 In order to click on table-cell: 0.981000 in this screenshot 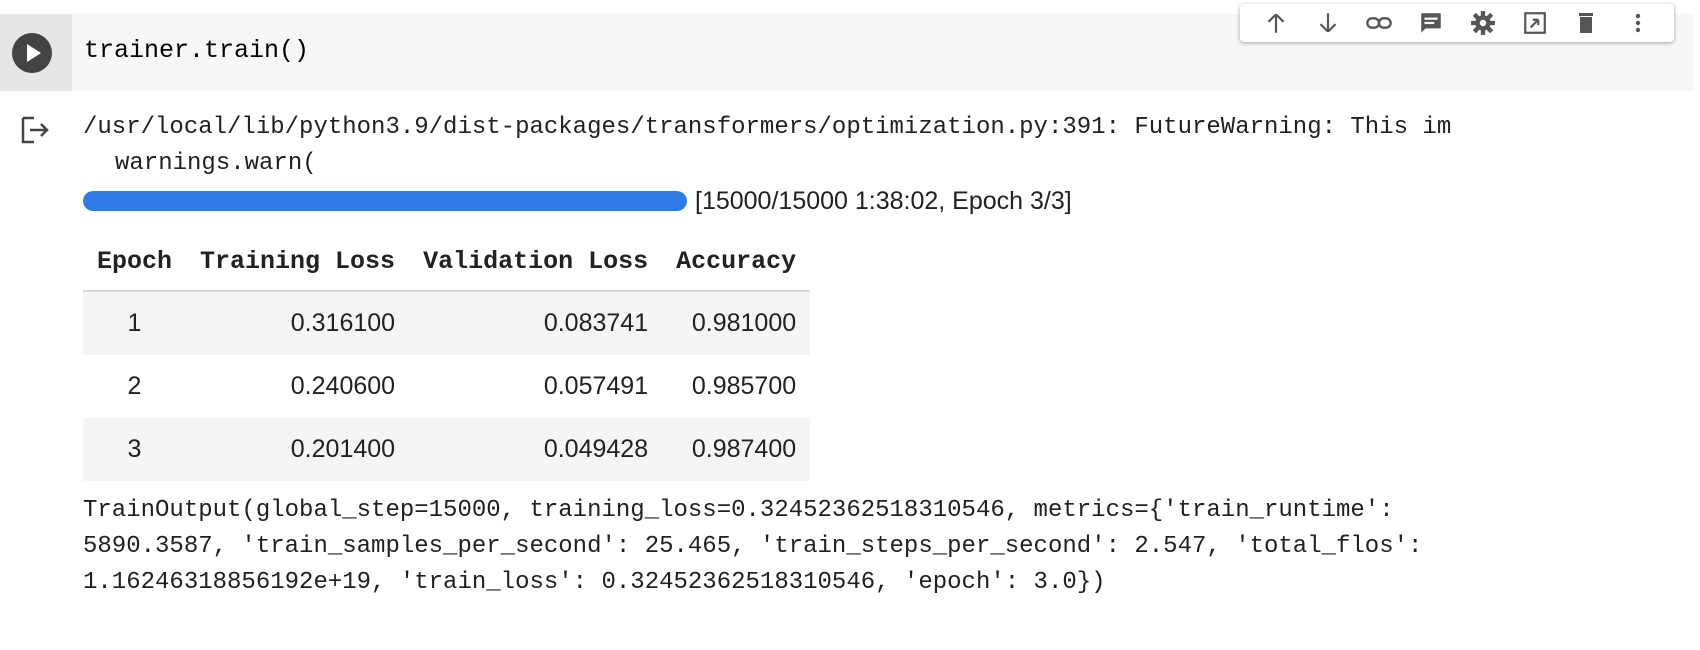, I will do `click(736, 323)`.